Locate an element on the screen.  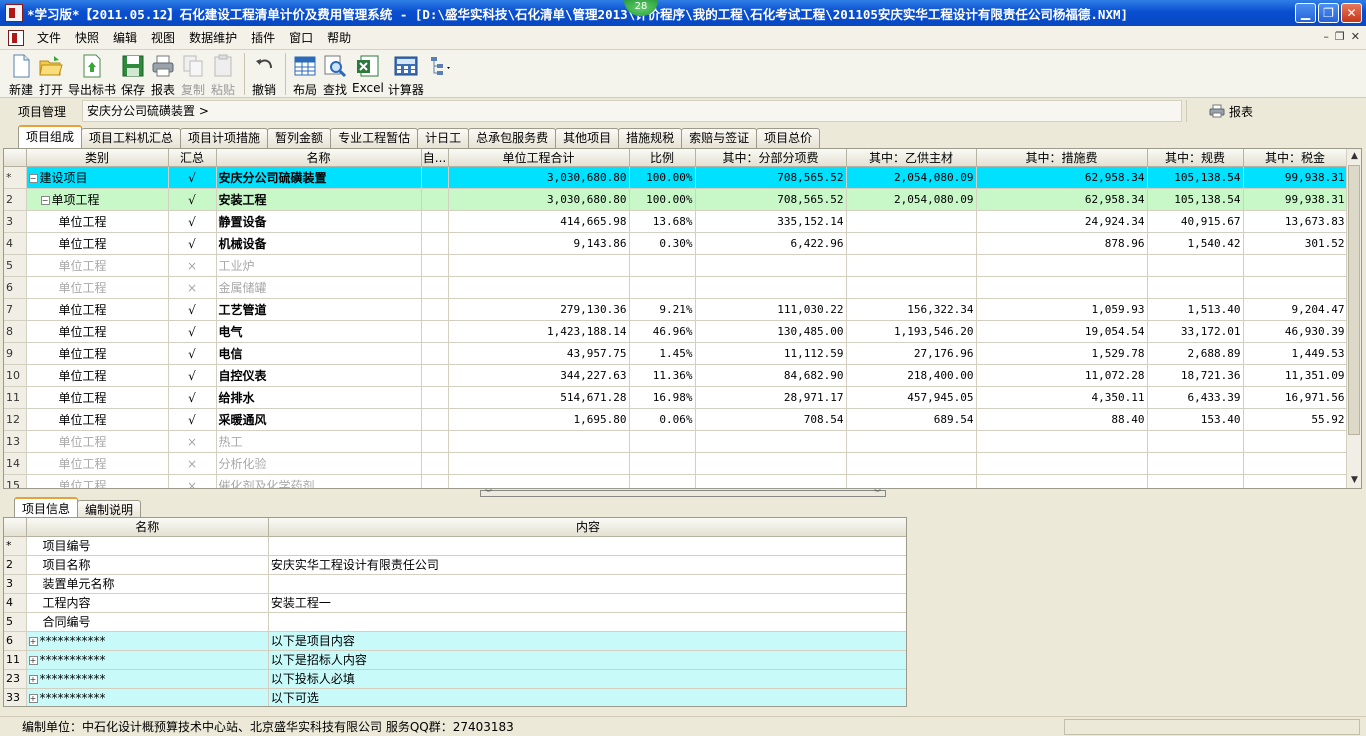
value-cell-ratio: 0.30% is located at coordinates (662, 243).